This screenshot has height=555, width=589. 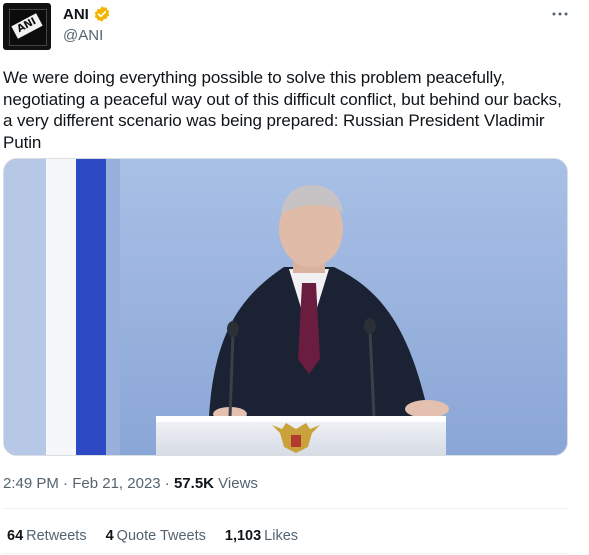 I want to click on views-label: Views, so click(x=238, y=483).